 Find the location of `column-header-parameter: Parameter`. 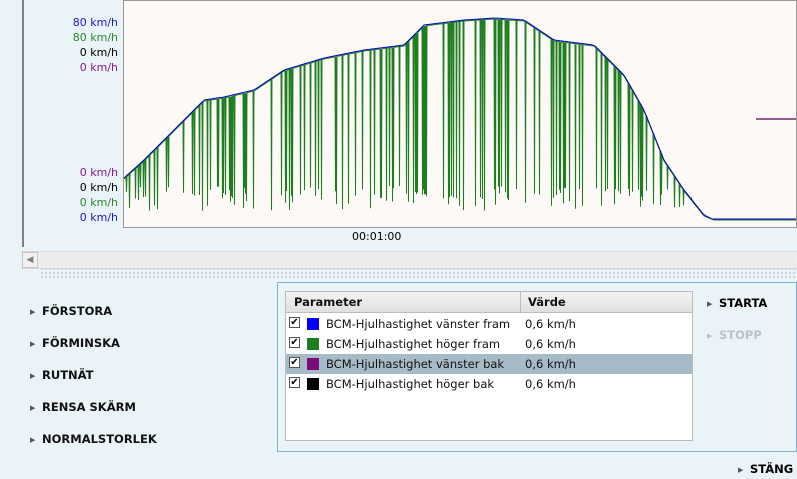

column-header-parameter: Parameter is located at coordinates (328, 302).